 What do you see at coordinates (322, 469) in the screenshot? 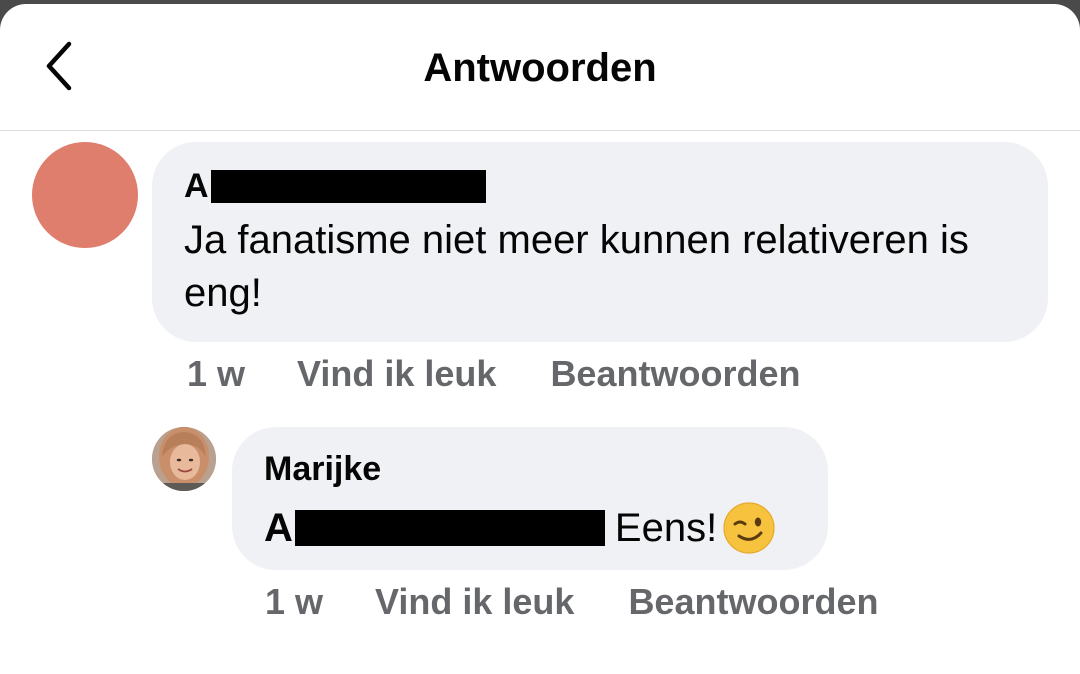
I see `comment-author: Marijke` at bounding box center [322, 469].